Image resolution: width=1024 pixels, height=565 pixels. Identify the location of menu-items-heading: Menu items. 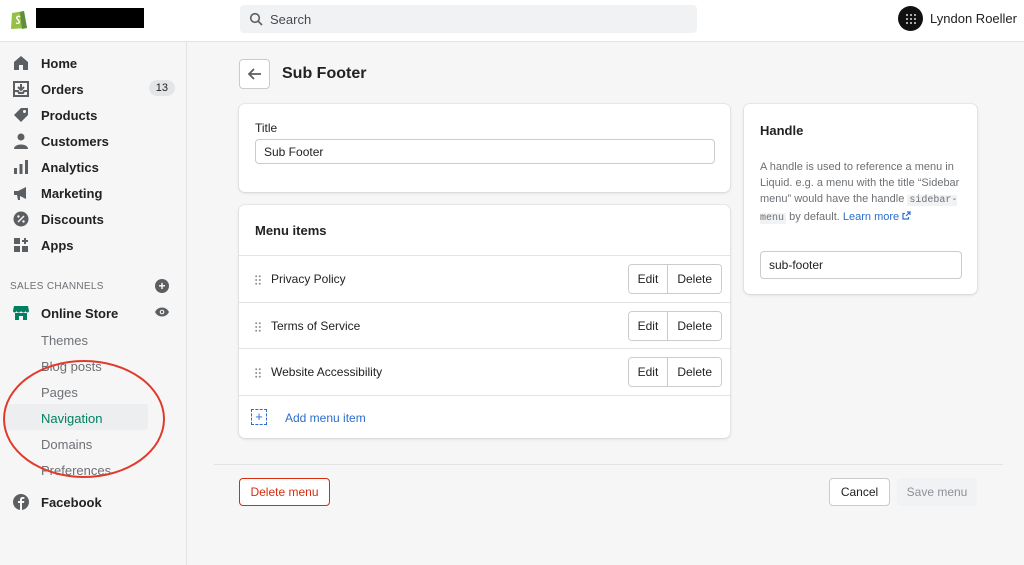
(291, 230).